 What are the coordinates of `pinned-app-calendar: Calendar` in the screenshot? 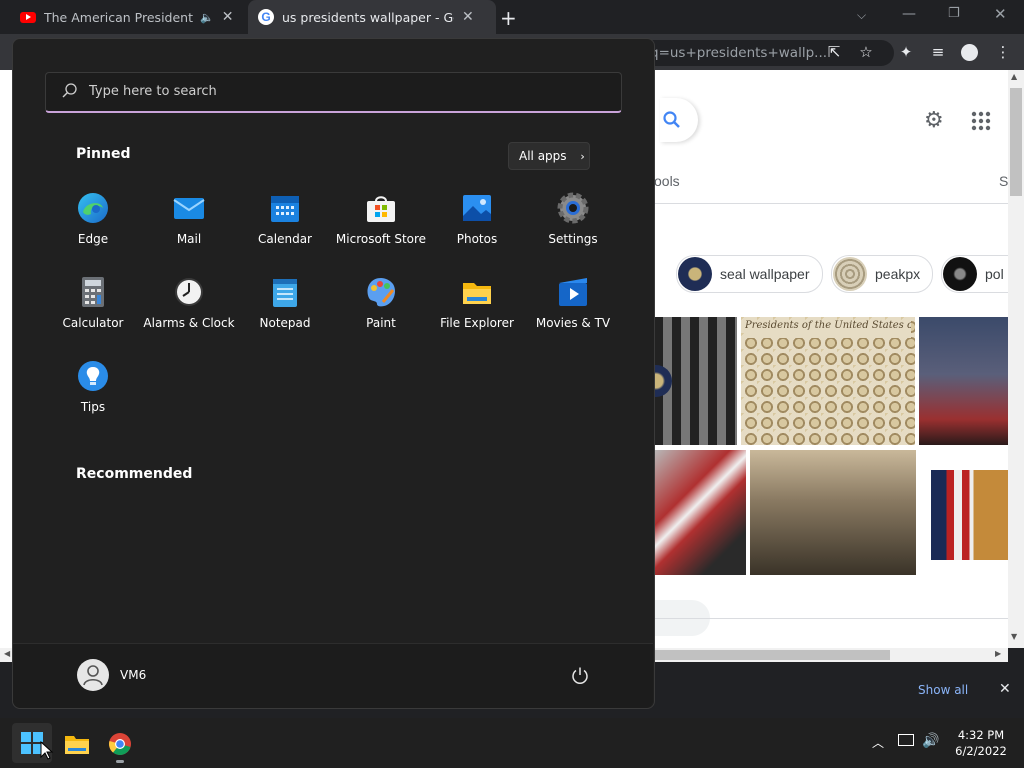 It's located at (285, 220).